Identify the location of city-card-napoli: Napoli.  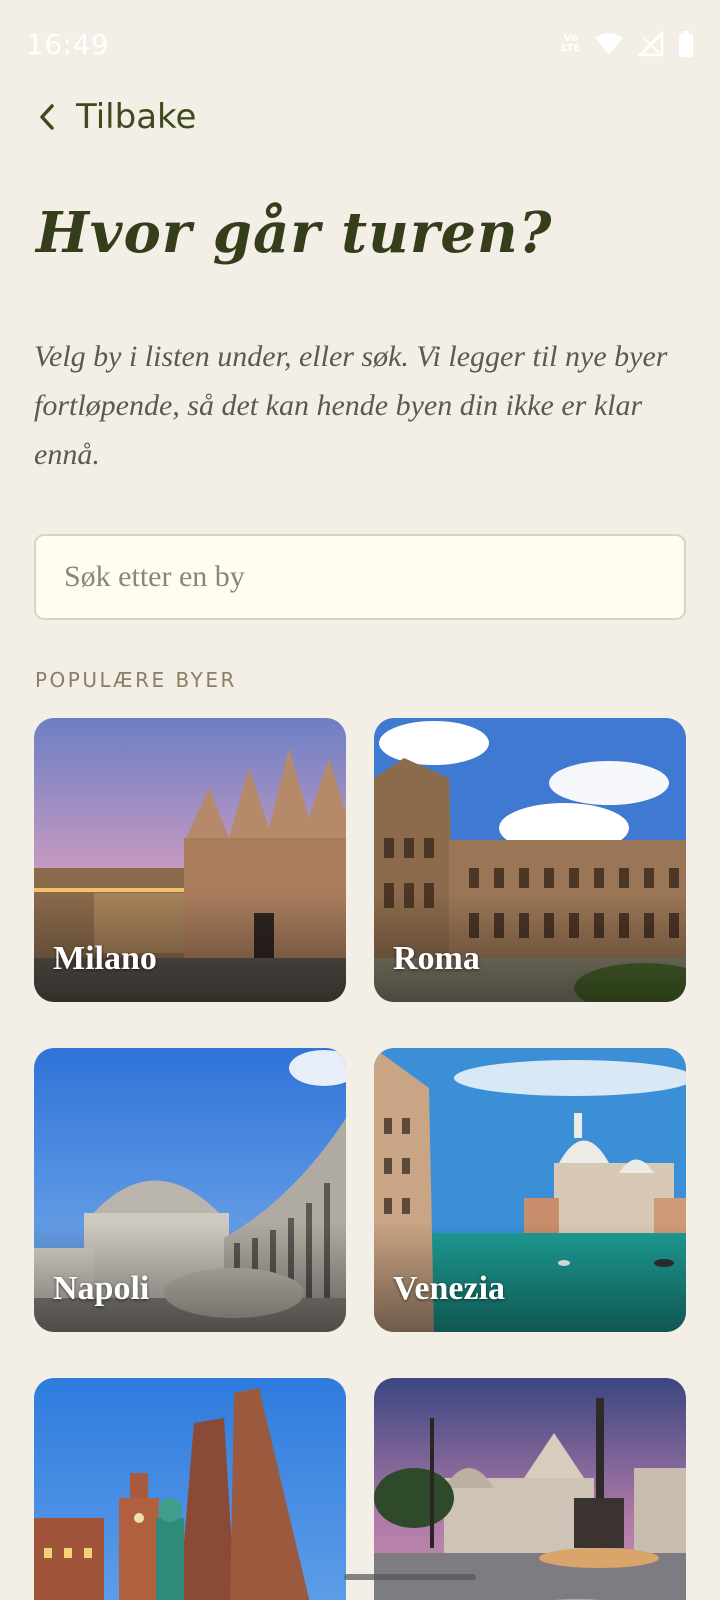
(190, 1190).